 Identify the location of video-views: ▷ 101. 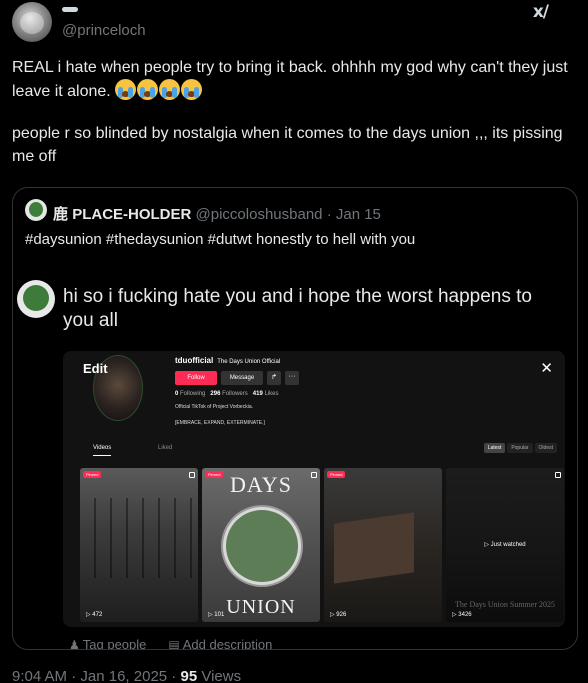
(216, 615).